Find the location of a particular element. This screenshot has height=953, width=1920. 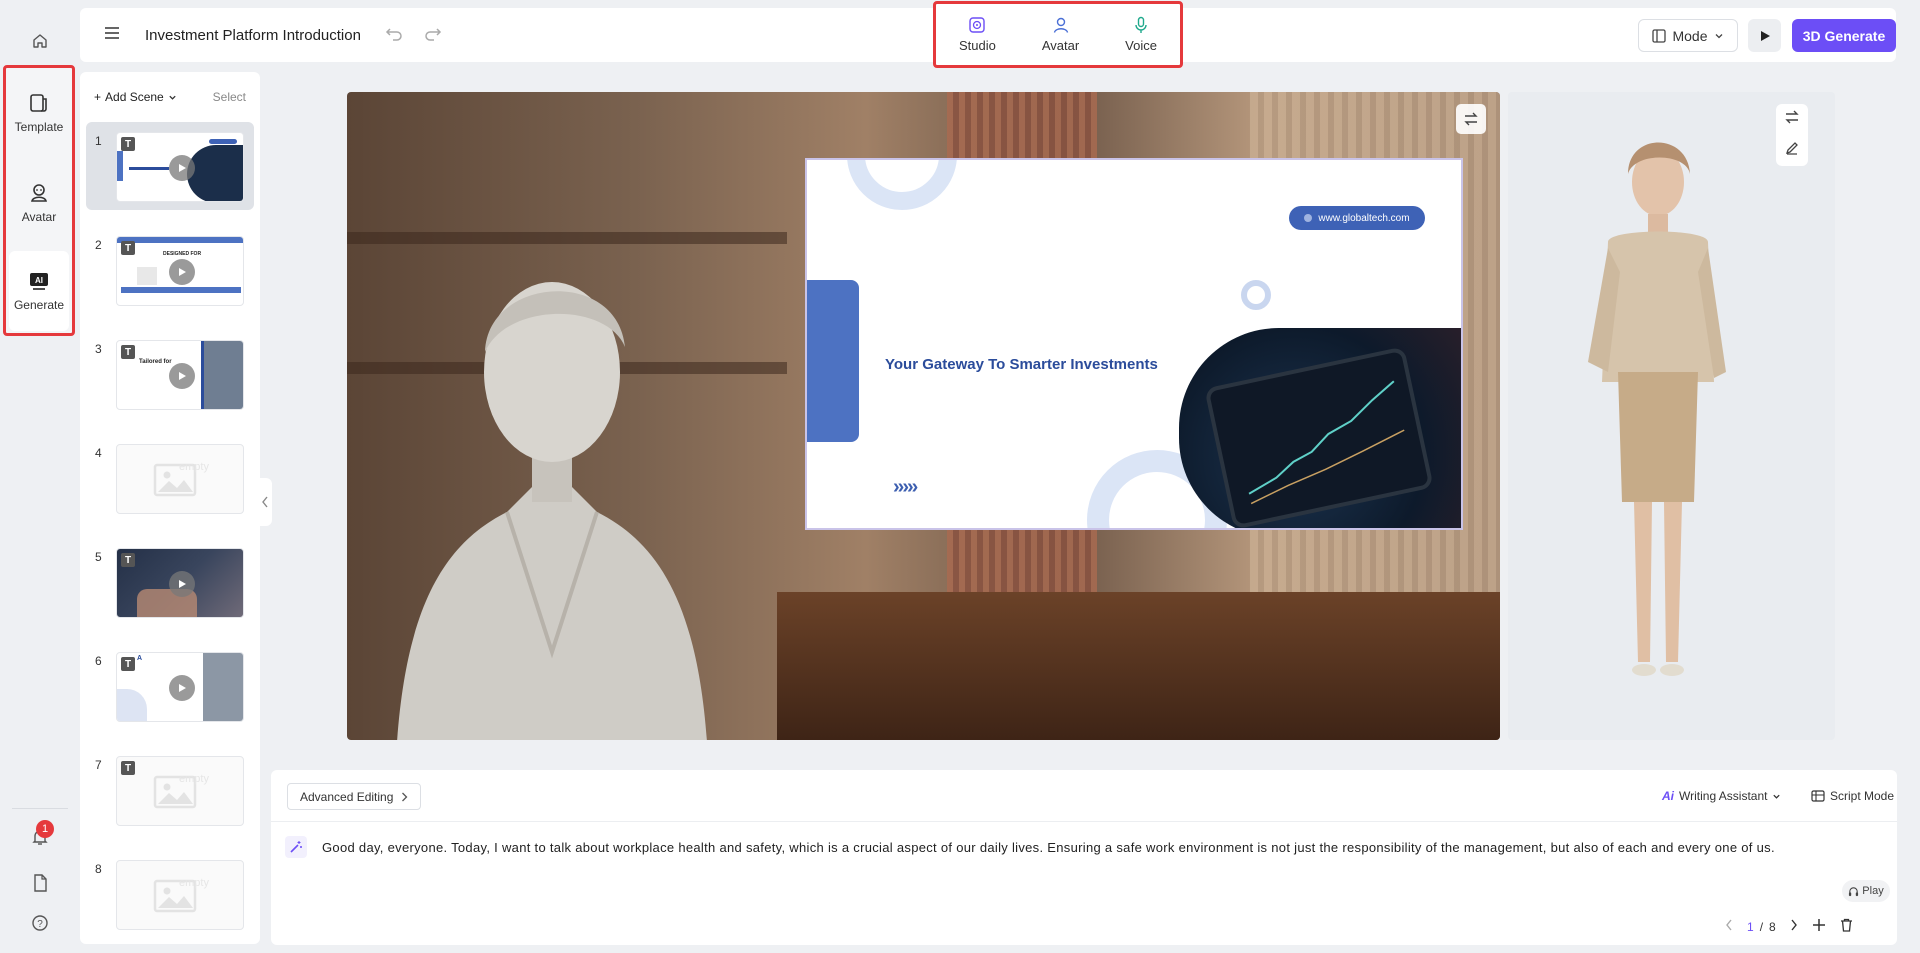

rail-nav-group: Template Avatar AI Generate is located at coordinates (39, 200).